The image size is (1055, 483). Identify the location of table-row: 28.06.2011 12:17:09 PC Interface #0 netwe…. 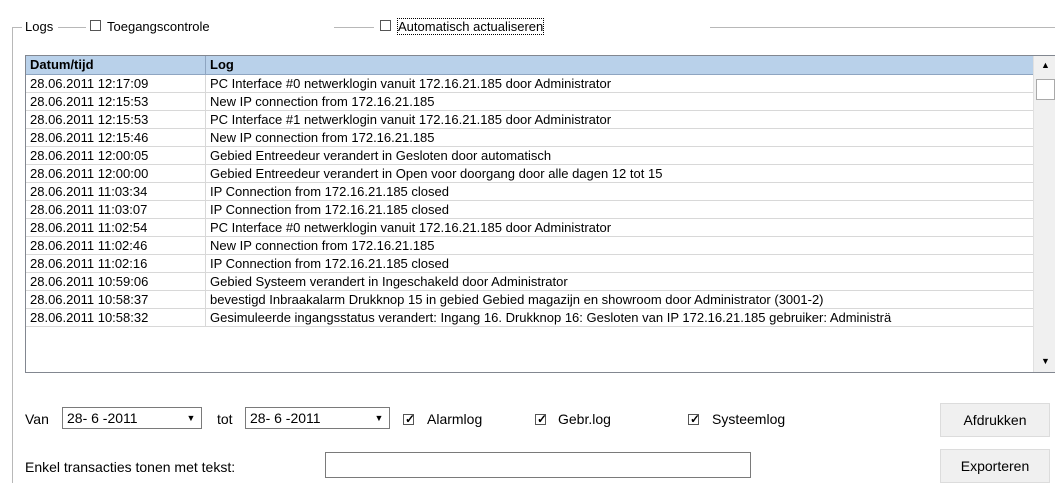
(529, 84).